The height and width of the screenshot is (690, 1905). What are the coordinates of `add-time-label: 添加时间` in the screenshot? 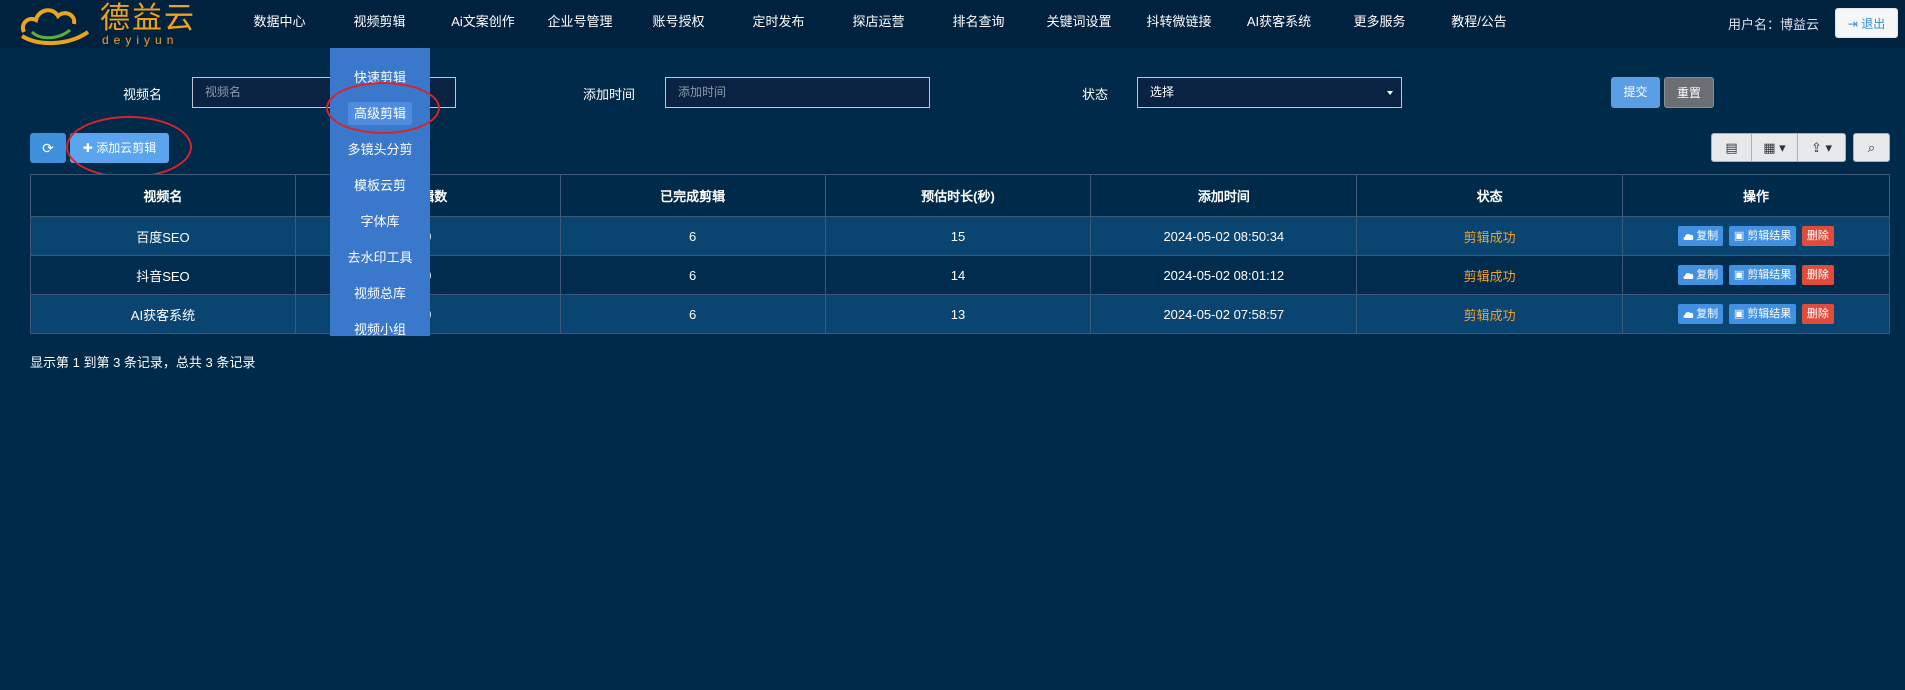 It's located at (609, 94).